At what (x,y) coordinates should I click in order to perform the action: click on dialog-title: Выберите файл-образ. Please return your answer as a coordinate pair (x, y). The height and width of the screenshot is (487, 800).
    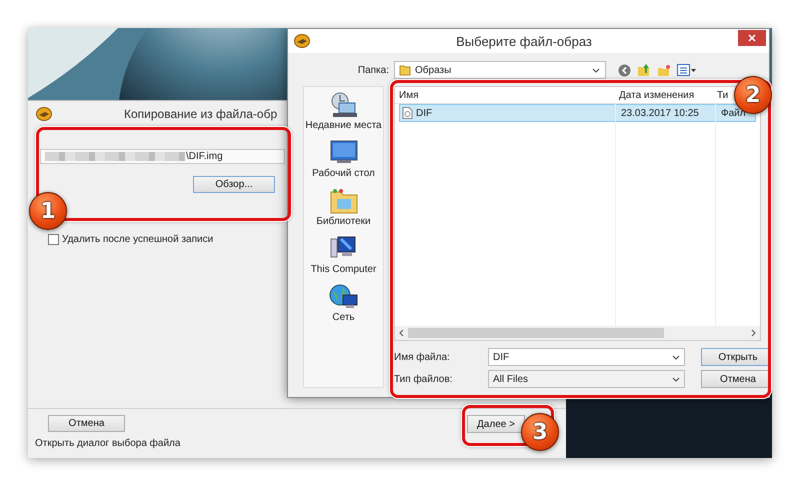
    Looking at the image, I should click on (524, 41).